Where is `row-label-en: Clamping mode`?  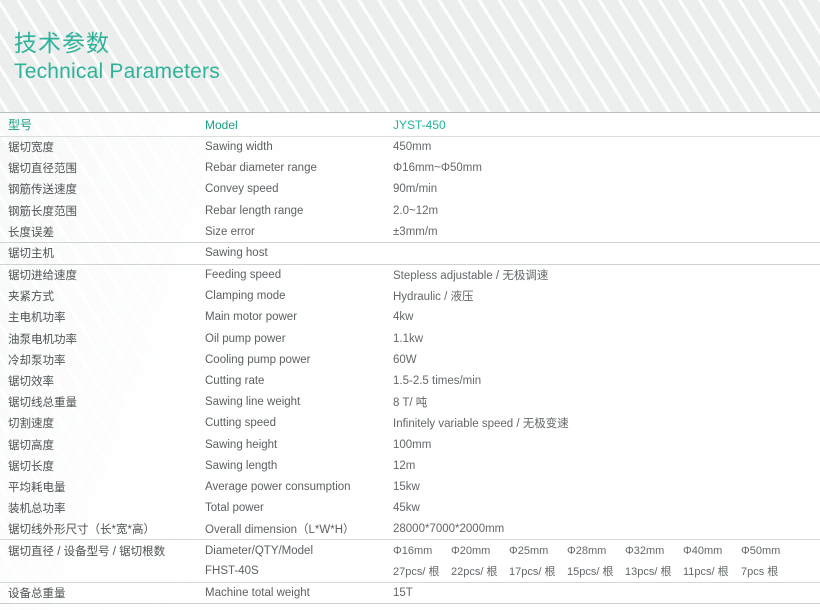 row-label-en: Clamping mode is located at coordinates (245, 296).